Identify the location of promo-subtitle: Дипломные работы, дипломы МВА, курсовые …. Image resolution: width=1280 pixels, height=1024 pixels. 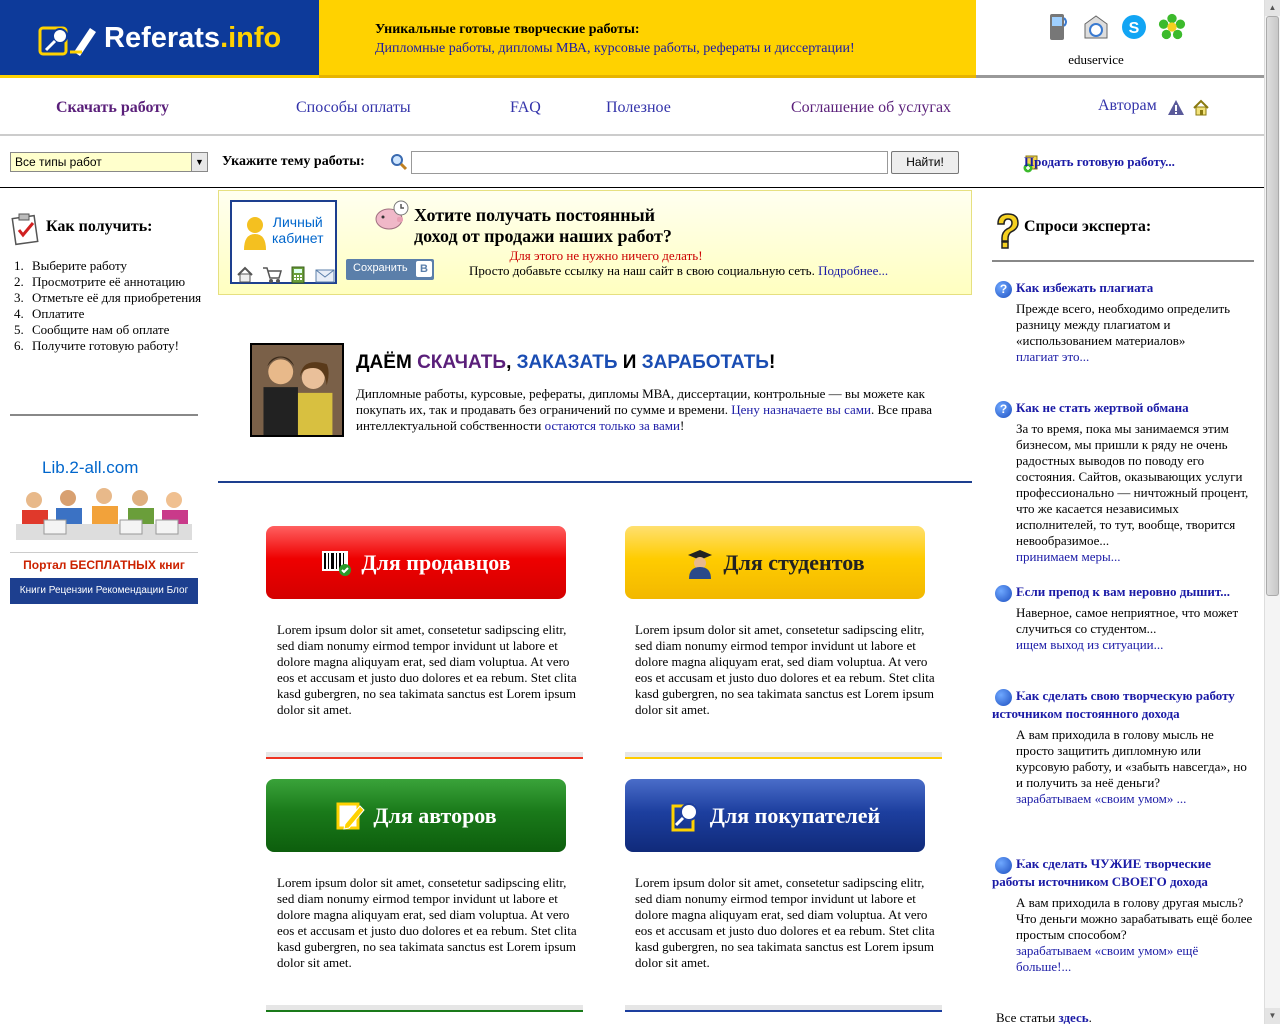
(615, 49).